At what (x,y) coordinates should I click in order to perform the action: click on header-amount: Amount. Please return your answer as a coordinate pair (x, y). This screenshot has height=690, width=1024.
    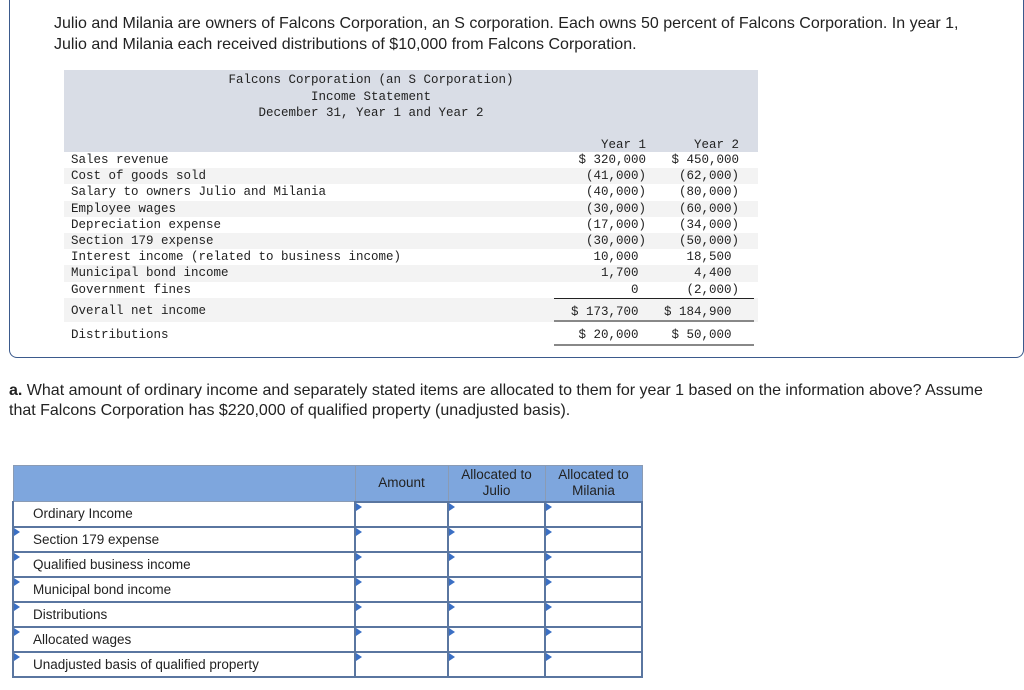
    Looking at the image, I should click on (401, 483).